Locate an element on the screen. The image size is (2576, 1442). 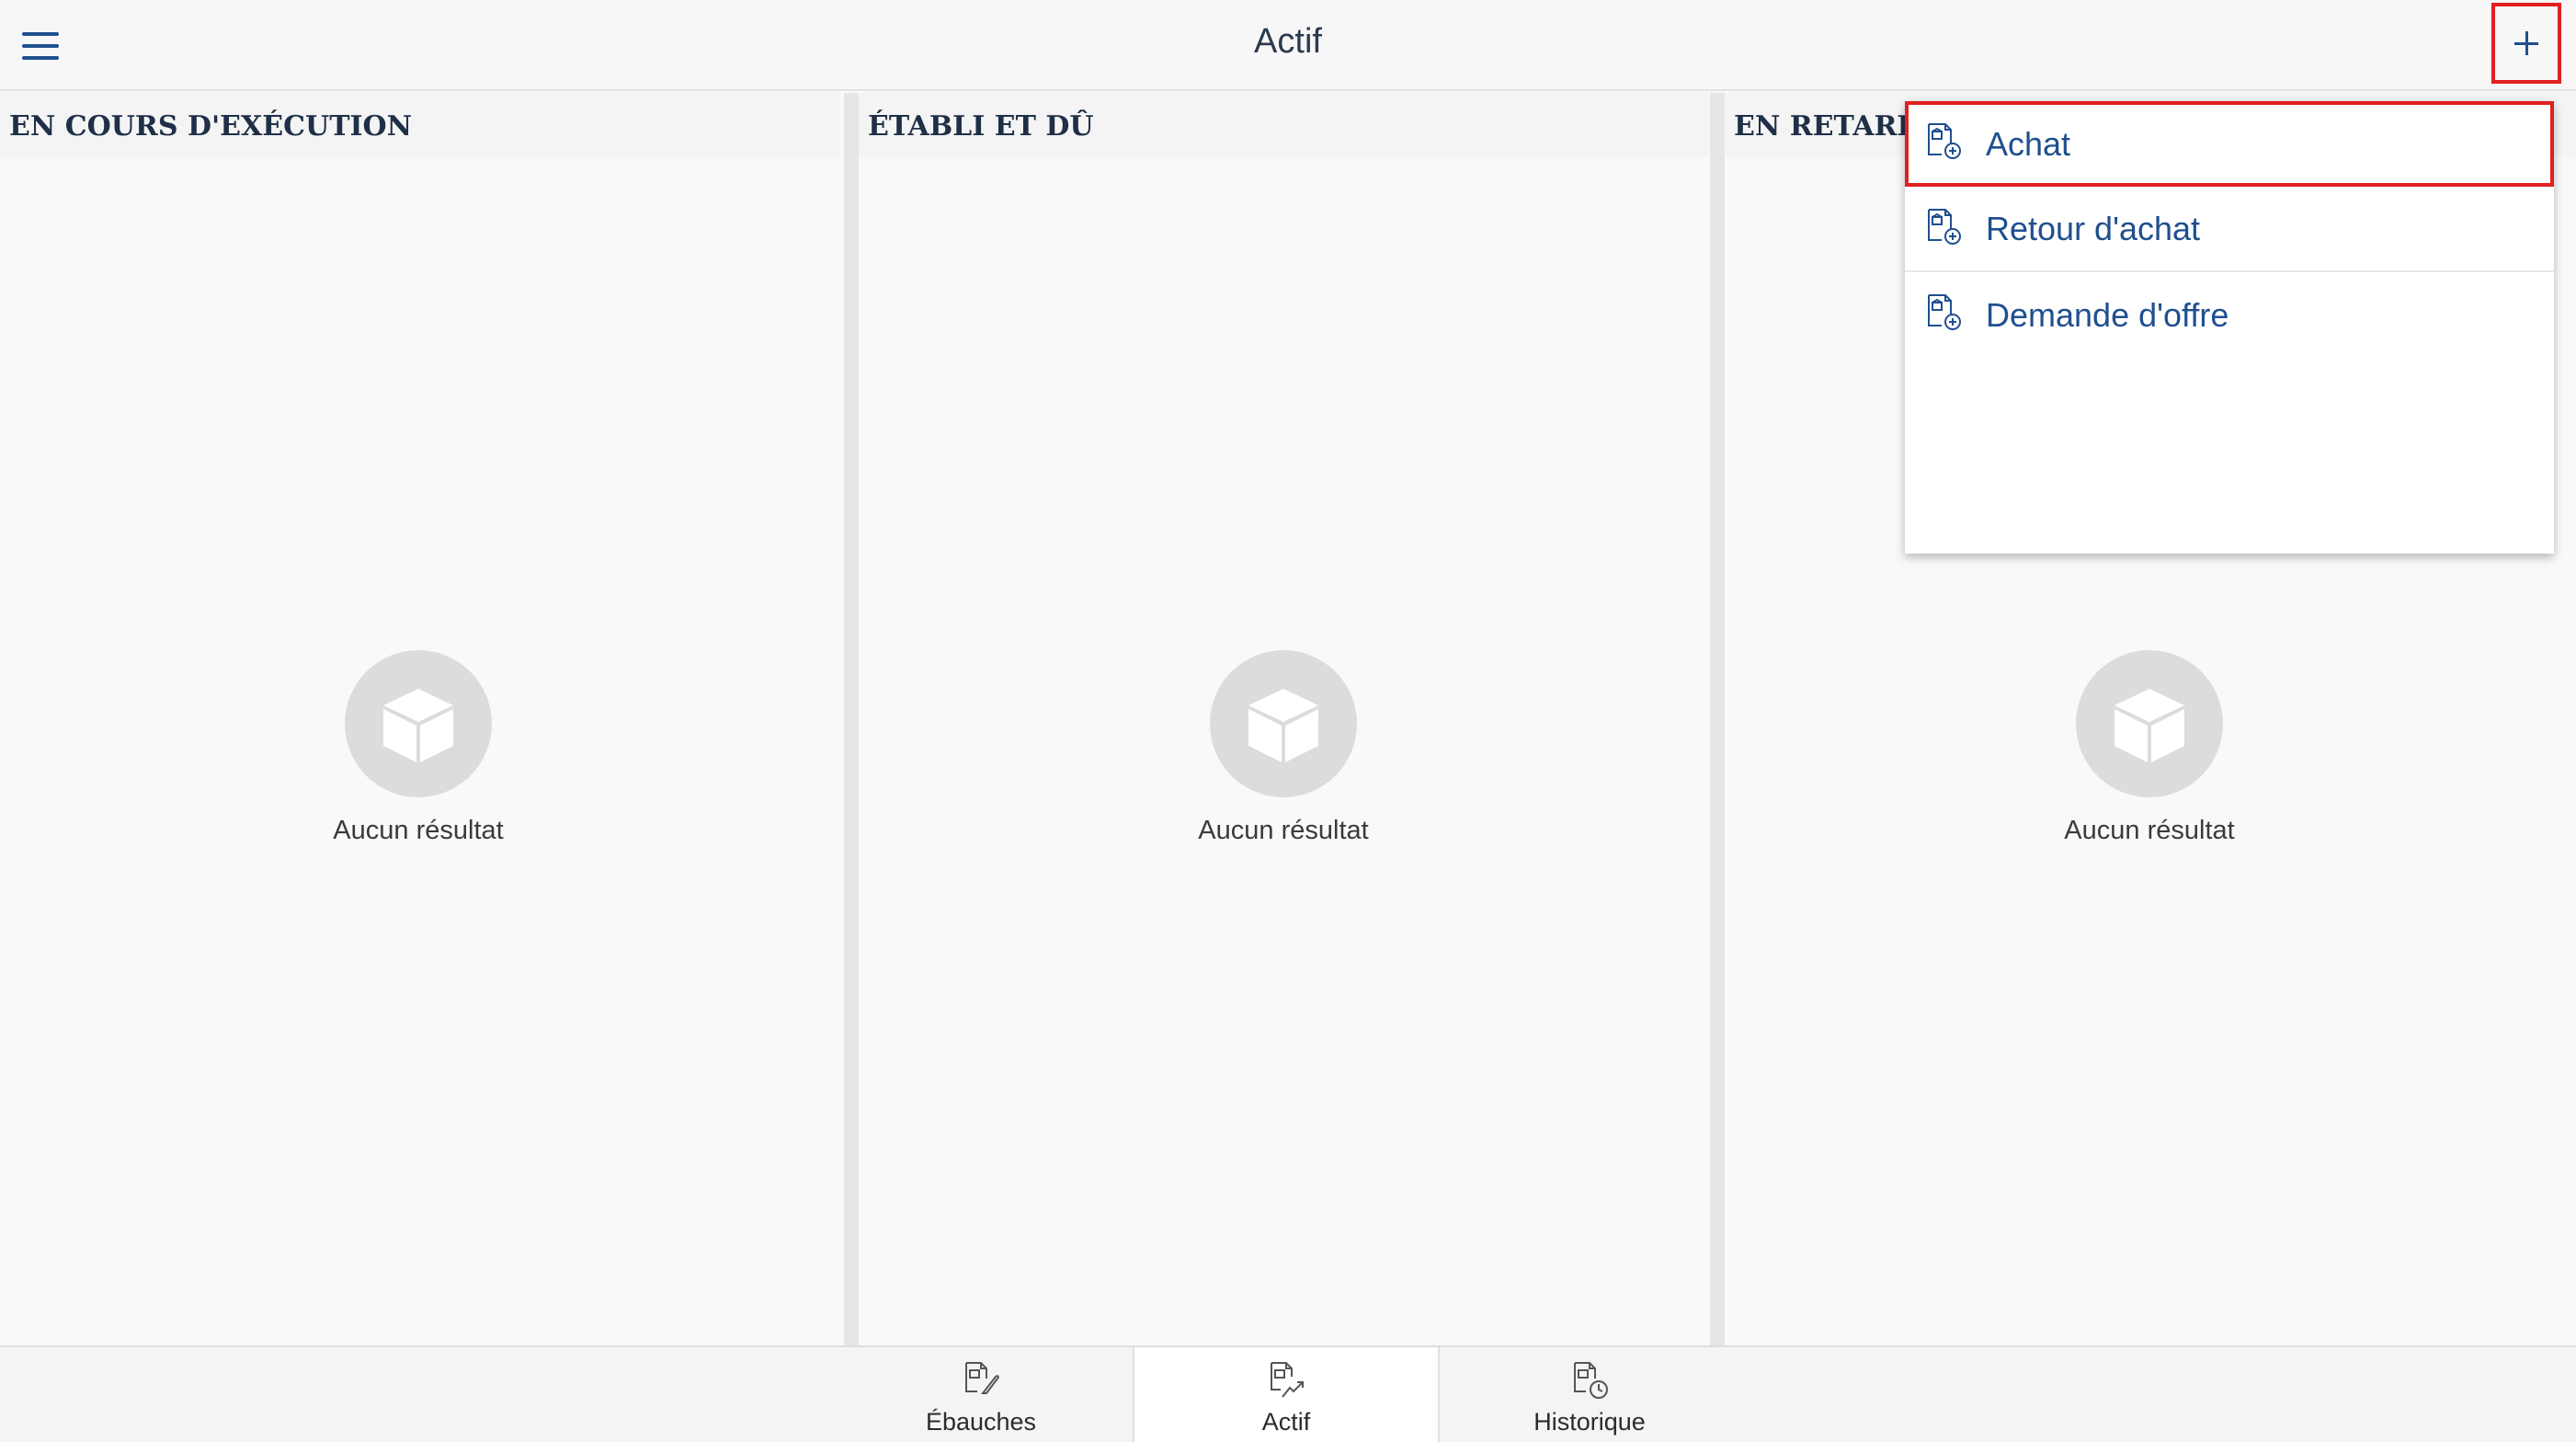
document-history-icon is located at coordinates (1591, 1382).